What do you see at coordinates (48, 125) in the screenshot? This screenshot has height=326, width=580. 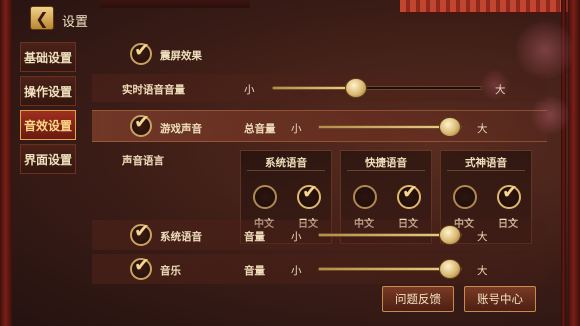 I see `tab-sound-settings: 音效设置` at bounding box center [48, 125].